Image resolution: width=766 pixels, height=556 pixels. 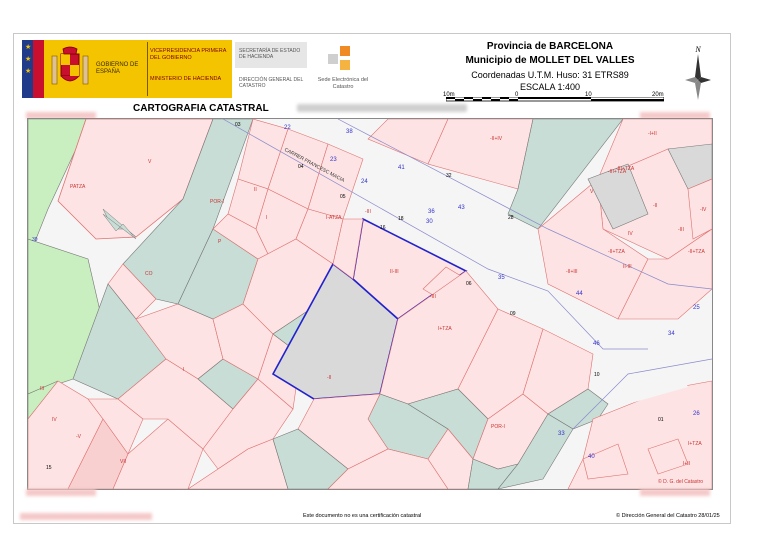 What do you see at coordinates (579, 294) in the screenshot?
I see `portal-number: 44` at bounding box center [579, 294].